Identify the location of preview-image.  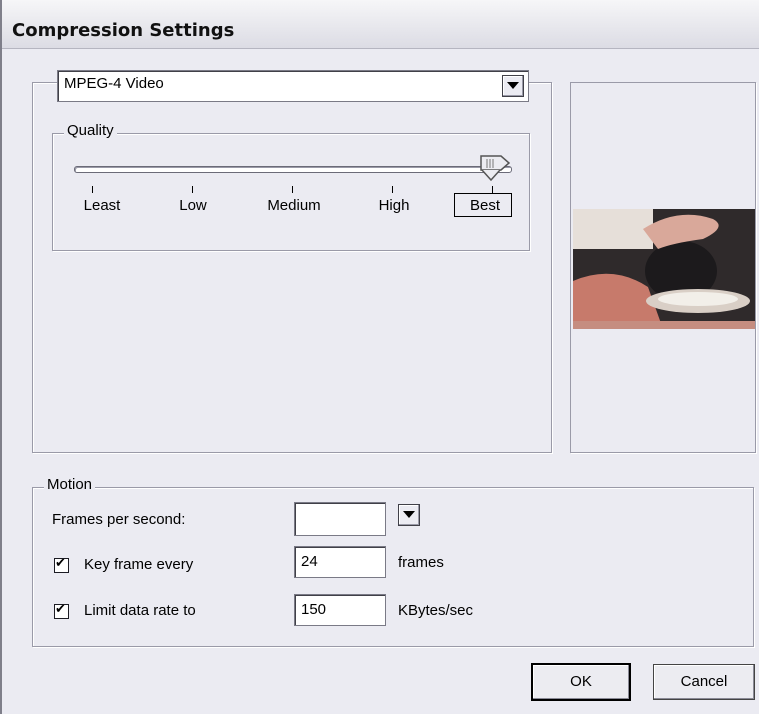
(664, 269).